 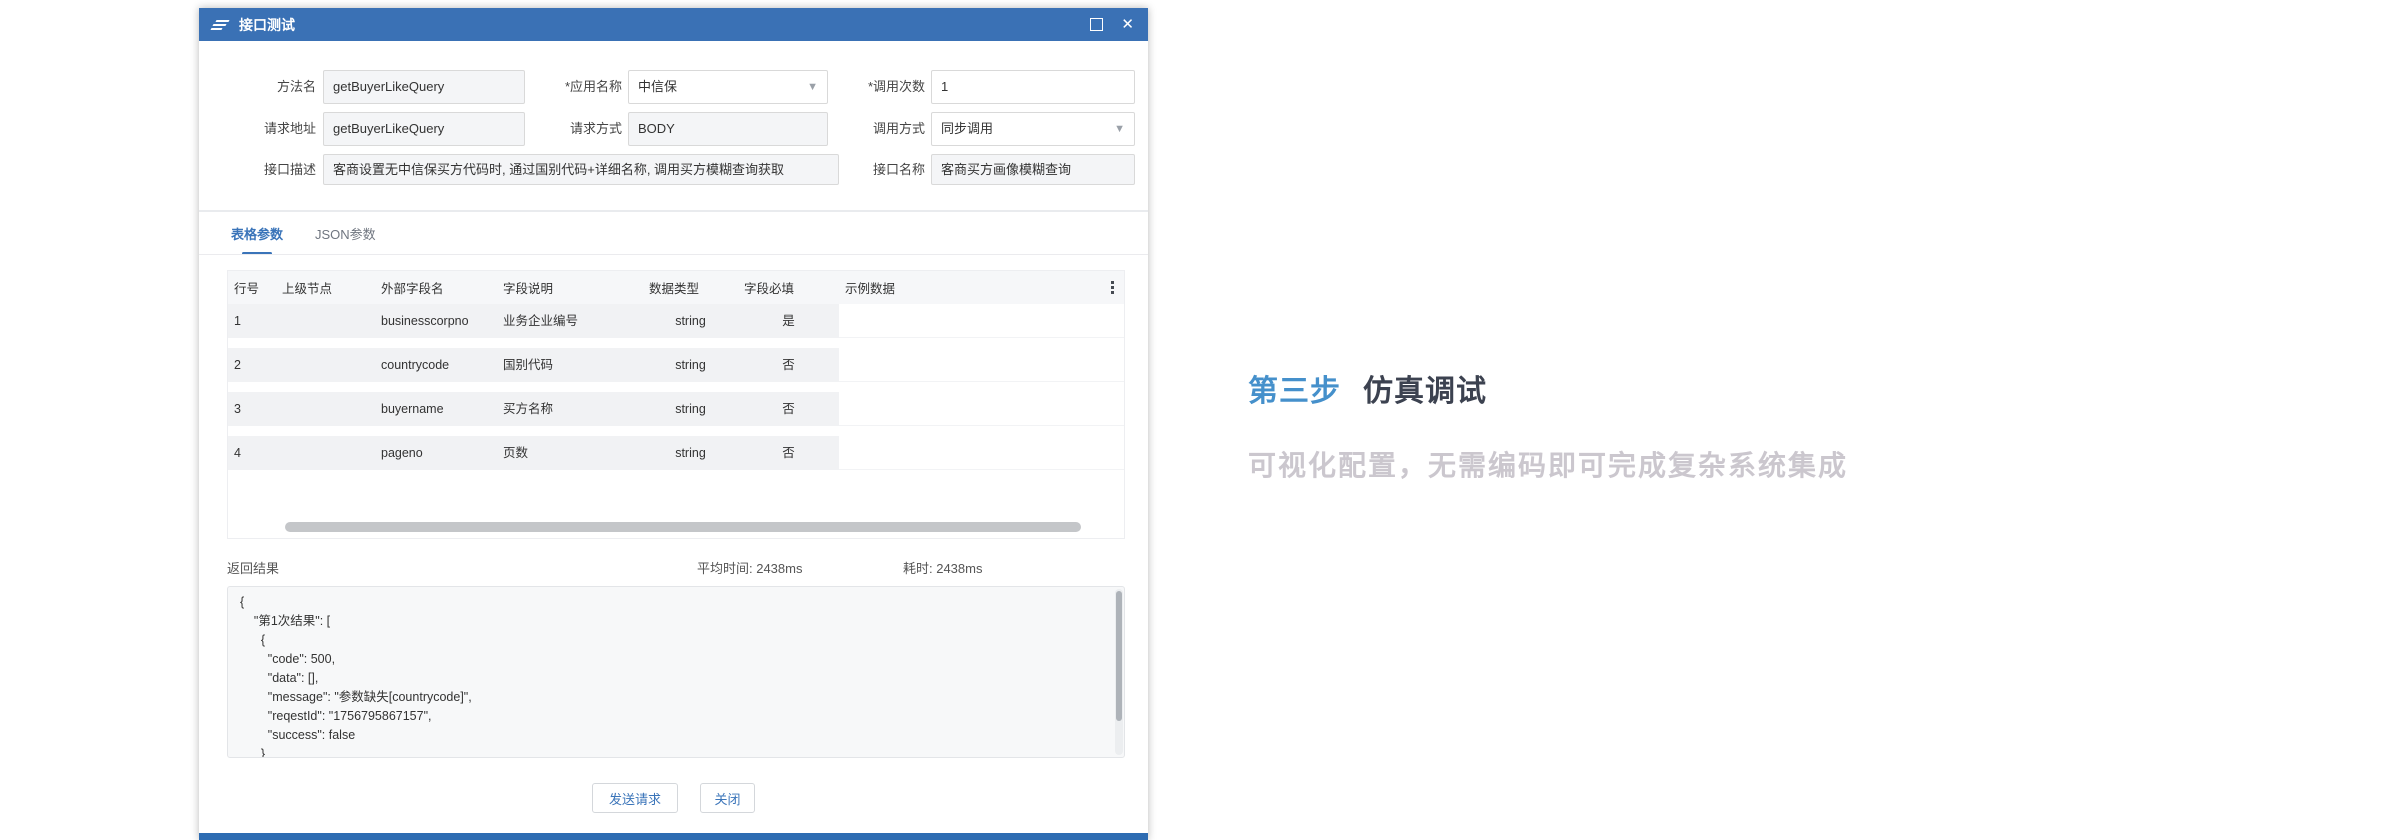 I want to click on call-count-input: 1, so click(x=1033, y=87).